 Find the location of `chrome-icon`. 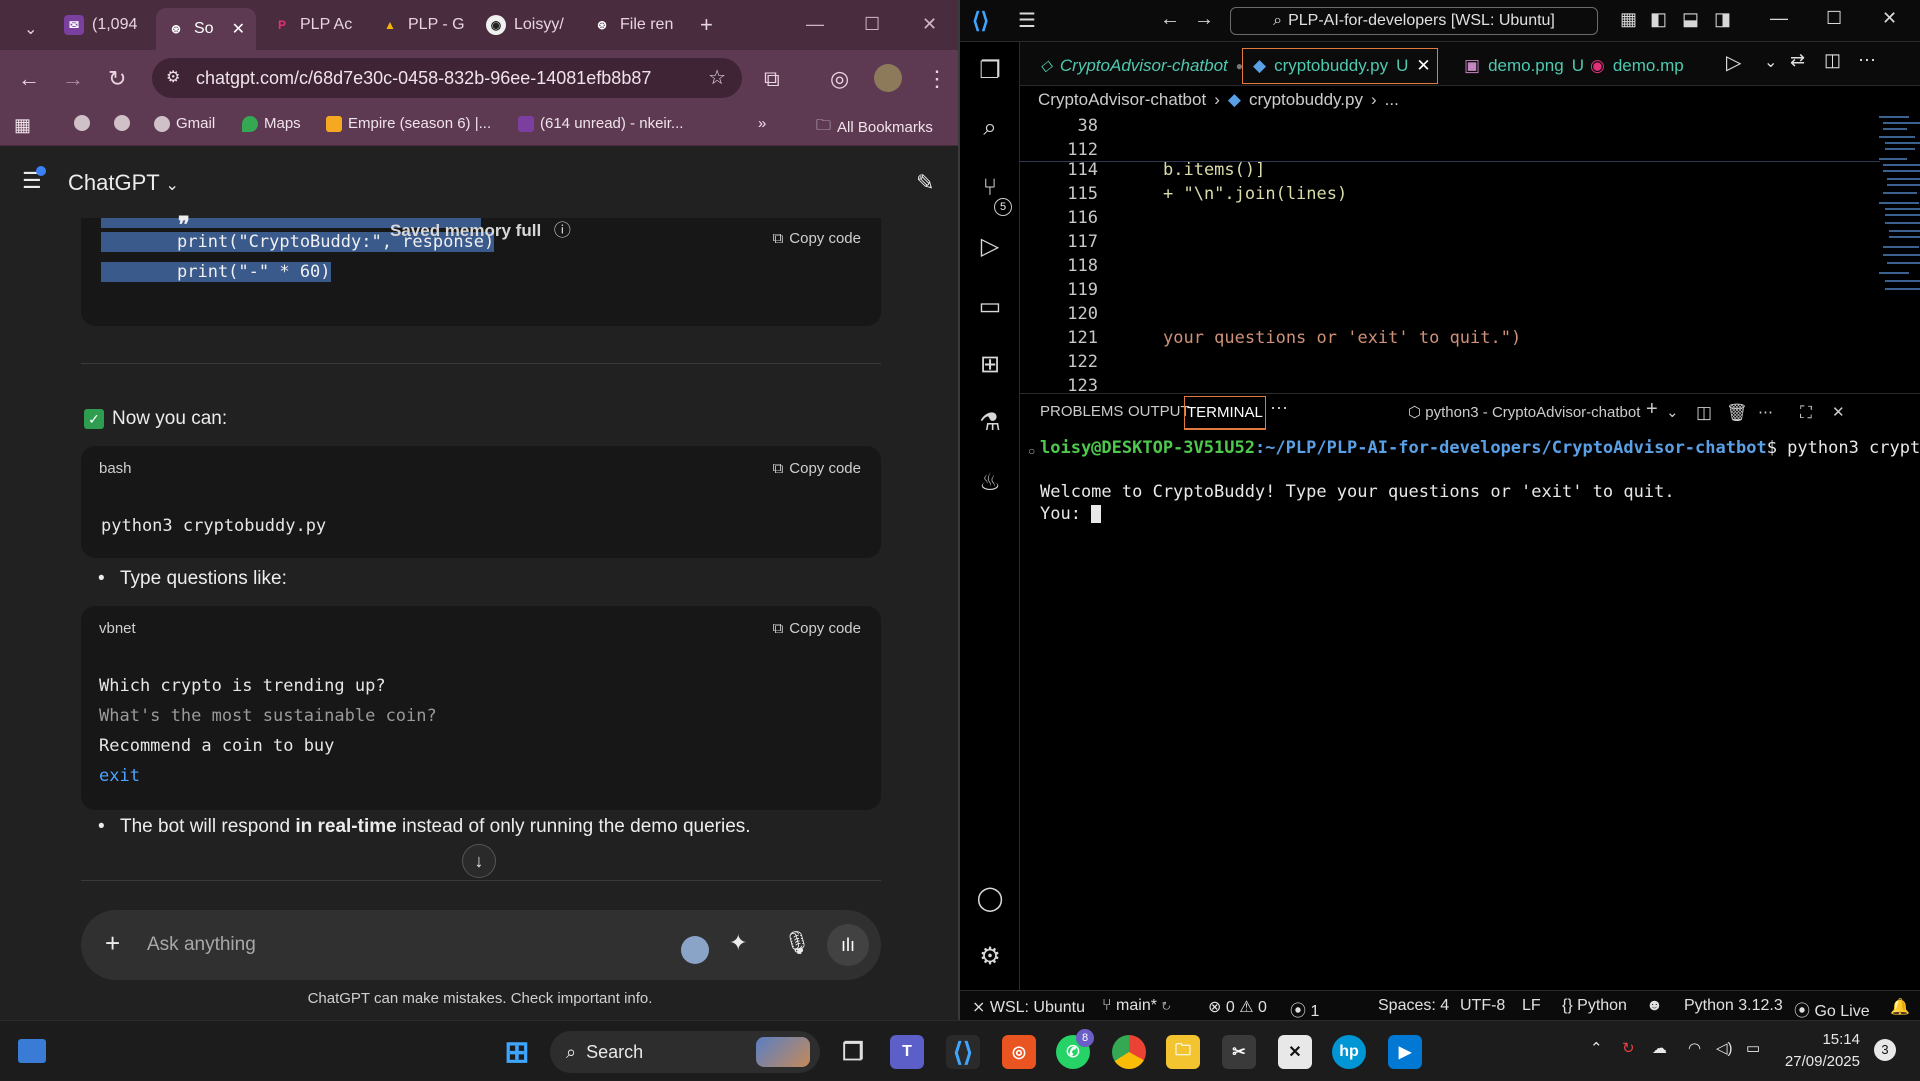

chrome-icon is located at coordinates (1129, 1052).